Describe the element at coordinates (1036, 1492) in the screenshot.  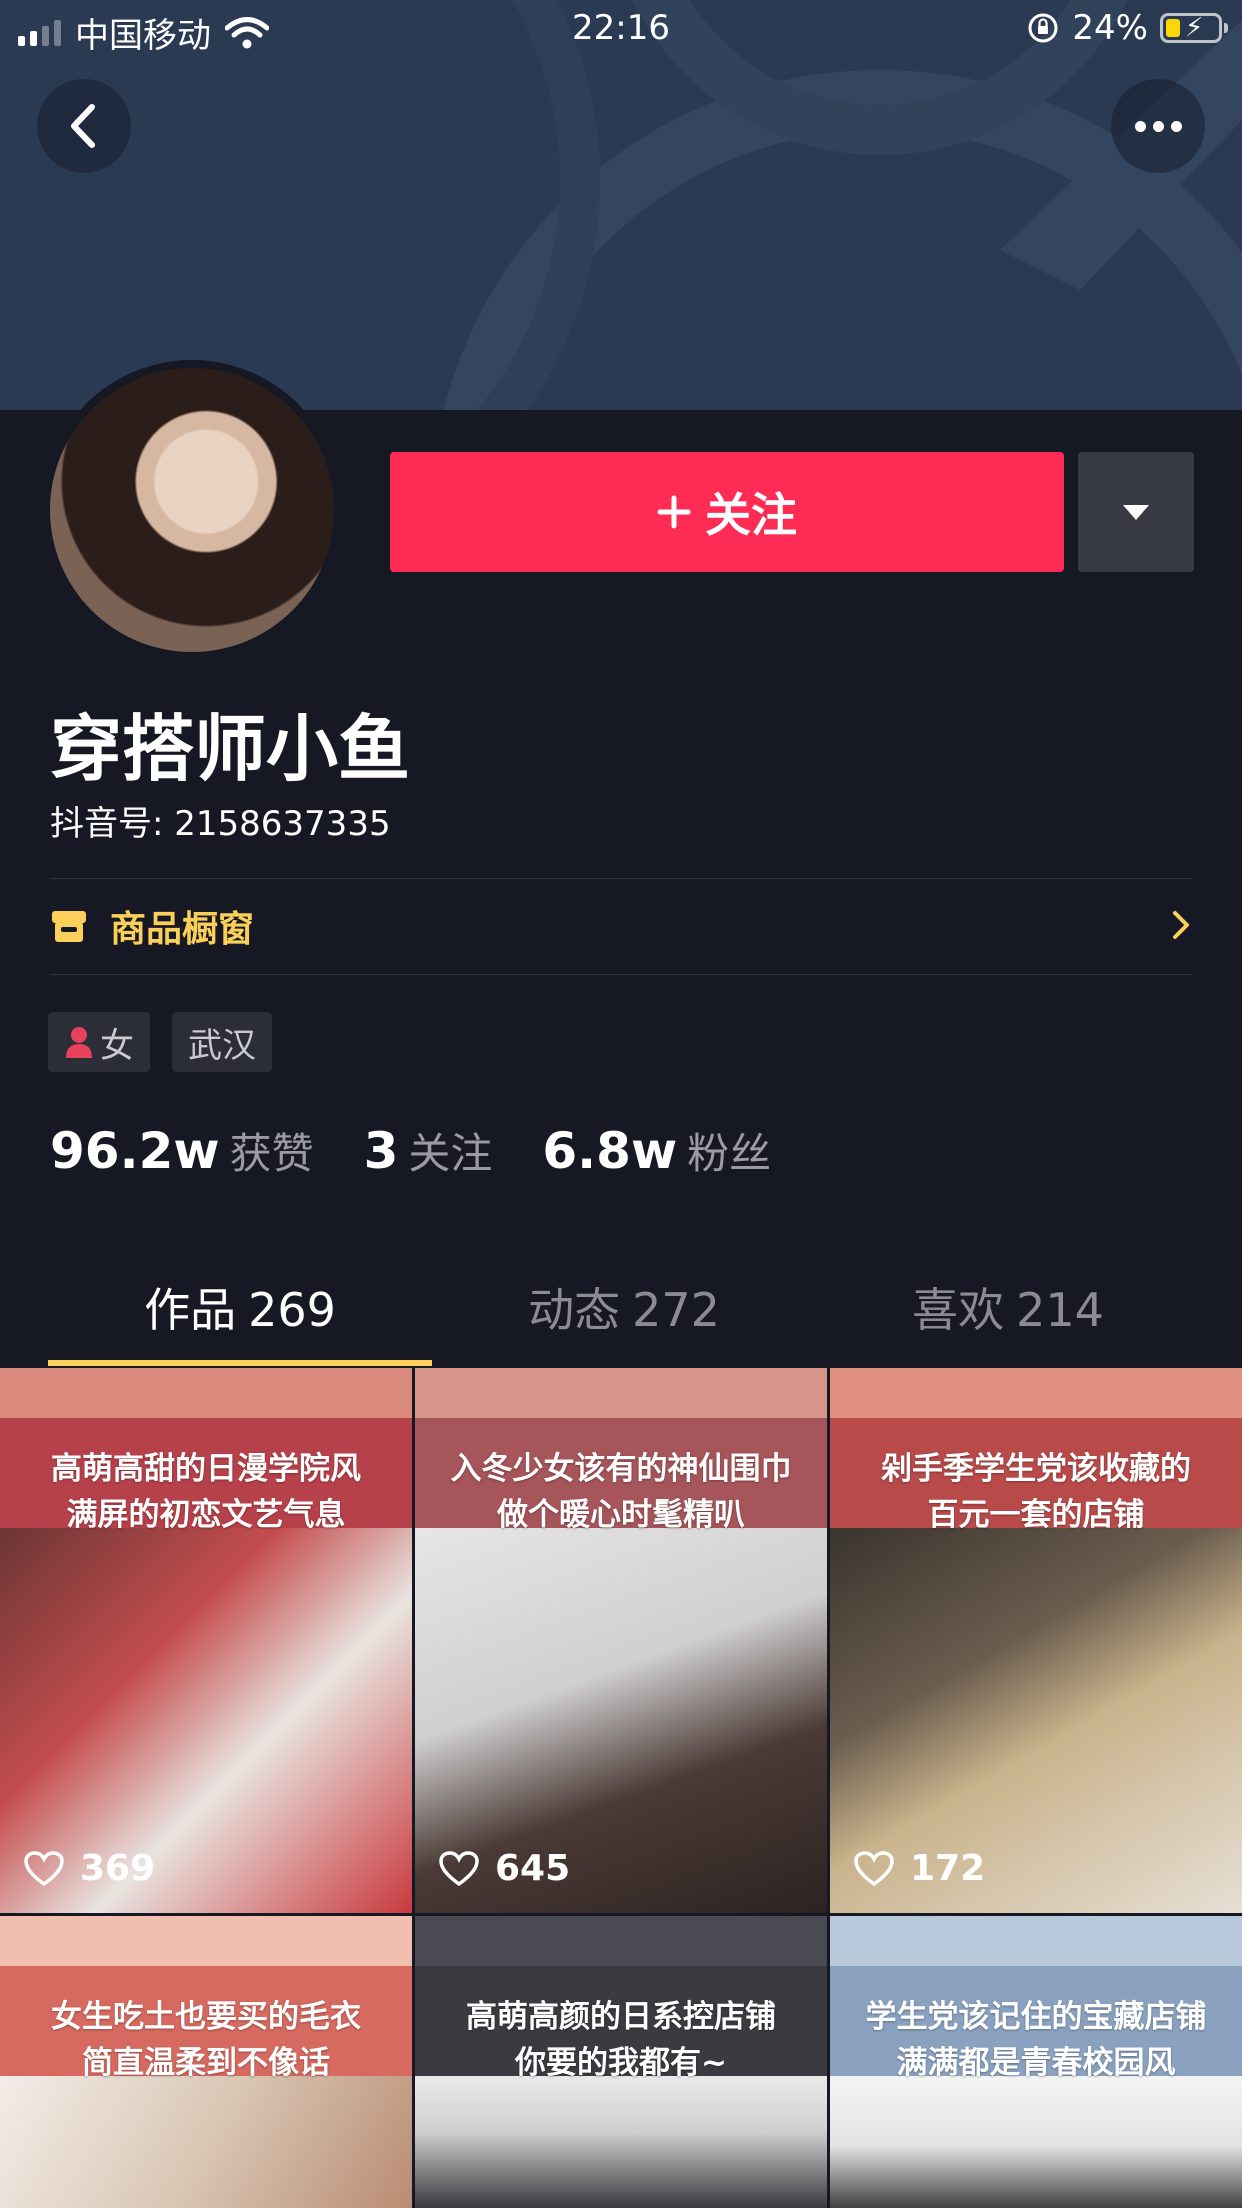
I see `video-caption: 剁手季学生党该收藏的 百元一套的店铺` at that location.